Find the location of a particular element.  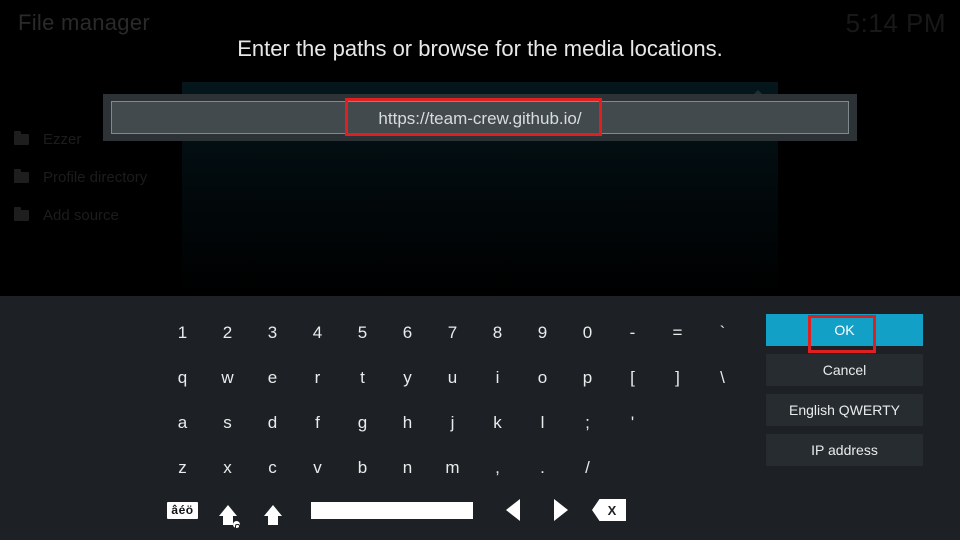

key-g: g is located at coordinates (362, 422).